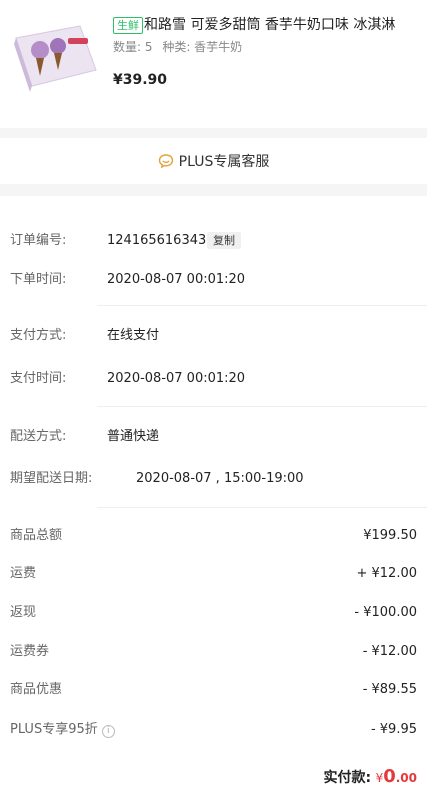  I want to click on amount-row: 运费 + ¥12.00, so click(213, 574).